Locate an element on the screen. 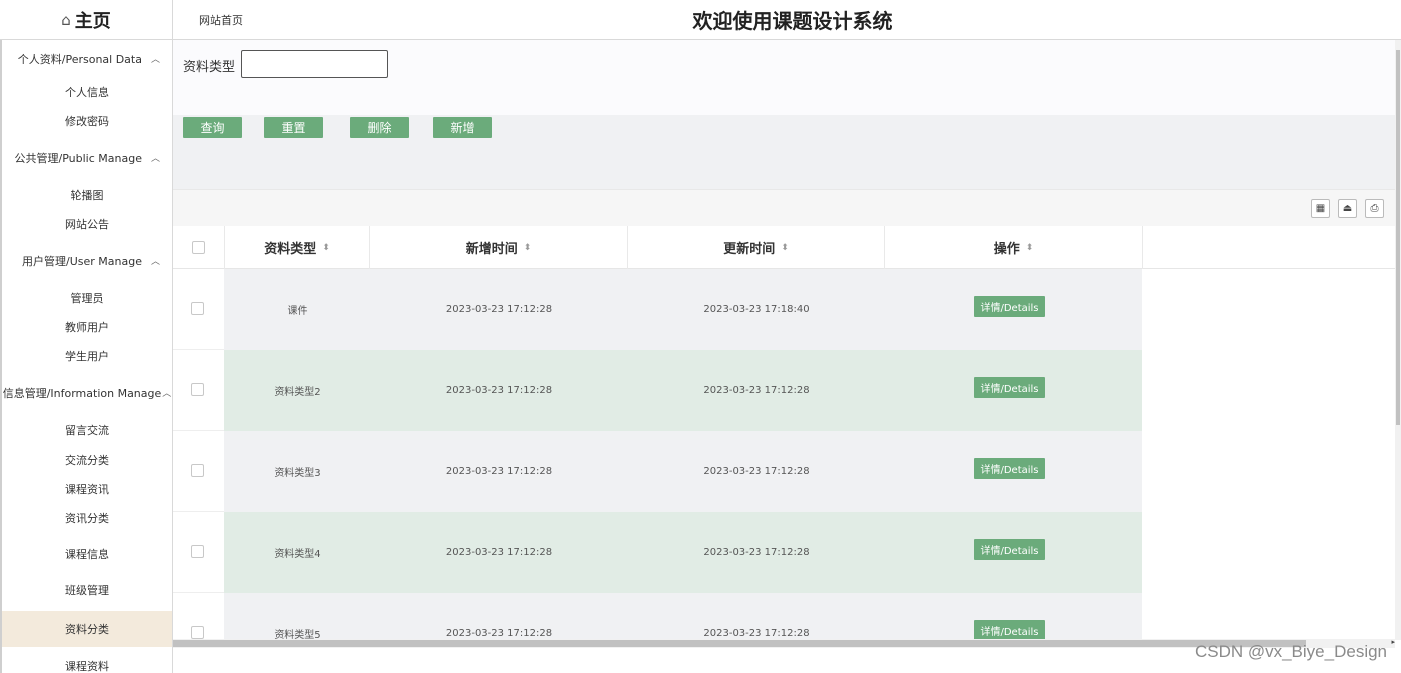  columns-icon: ▦ is located at coordinates (1320, 208).